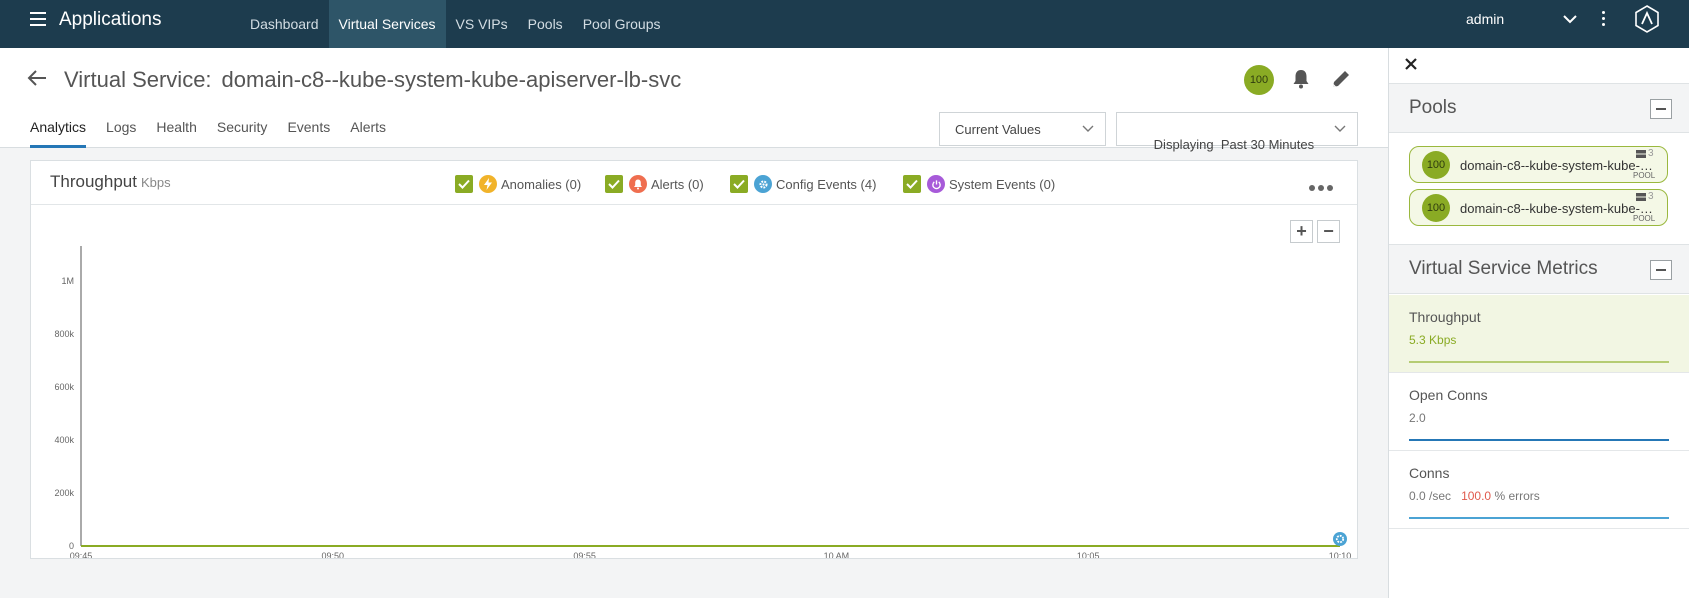 The image size is (1689, 598). I want to click on tab-security: Security, so click(242, 130).